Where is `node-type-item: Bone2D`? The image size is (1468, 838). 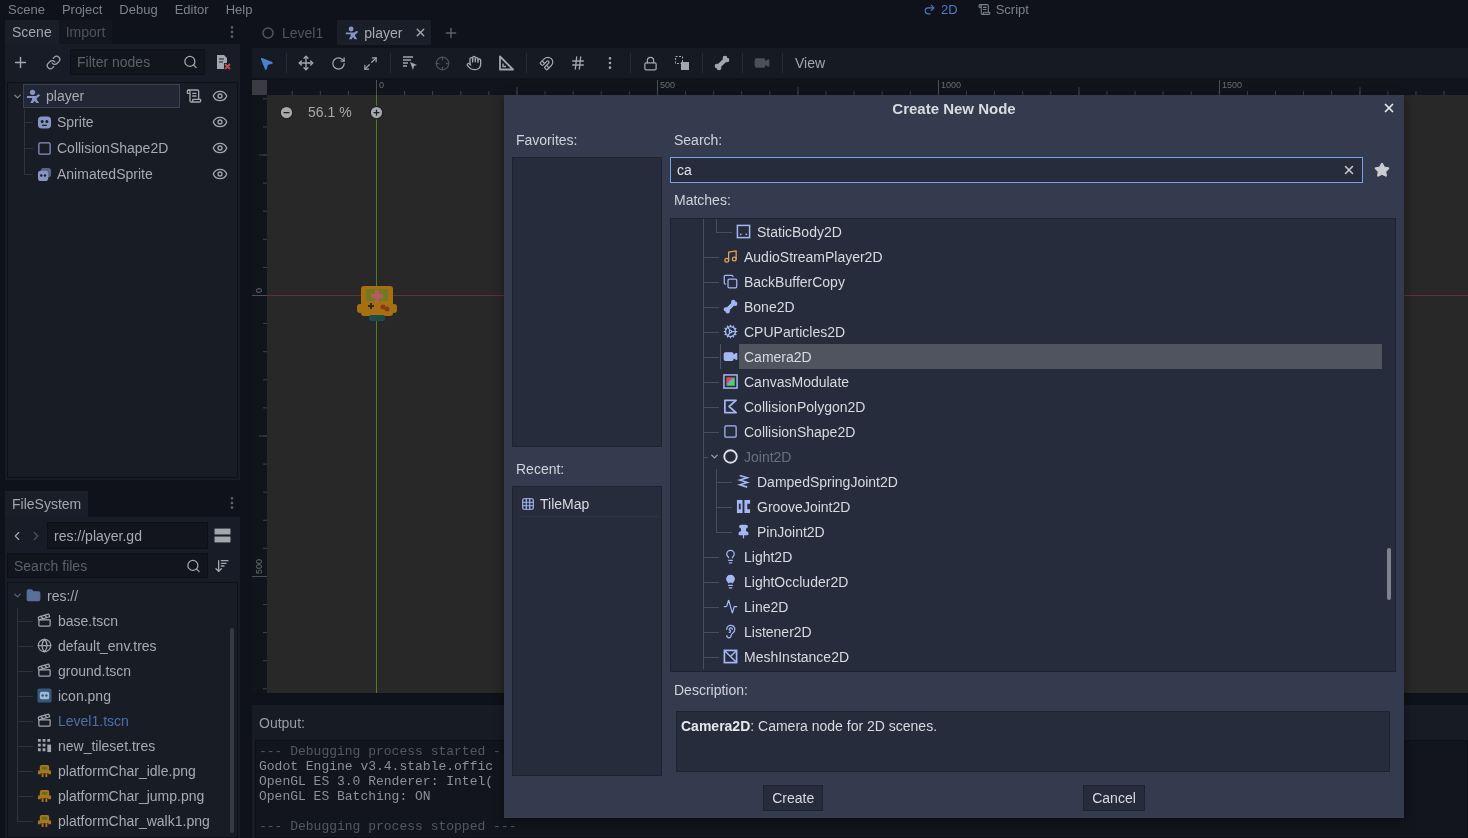
node-type-item: Bone2D is located at coordinates (1051, 306).